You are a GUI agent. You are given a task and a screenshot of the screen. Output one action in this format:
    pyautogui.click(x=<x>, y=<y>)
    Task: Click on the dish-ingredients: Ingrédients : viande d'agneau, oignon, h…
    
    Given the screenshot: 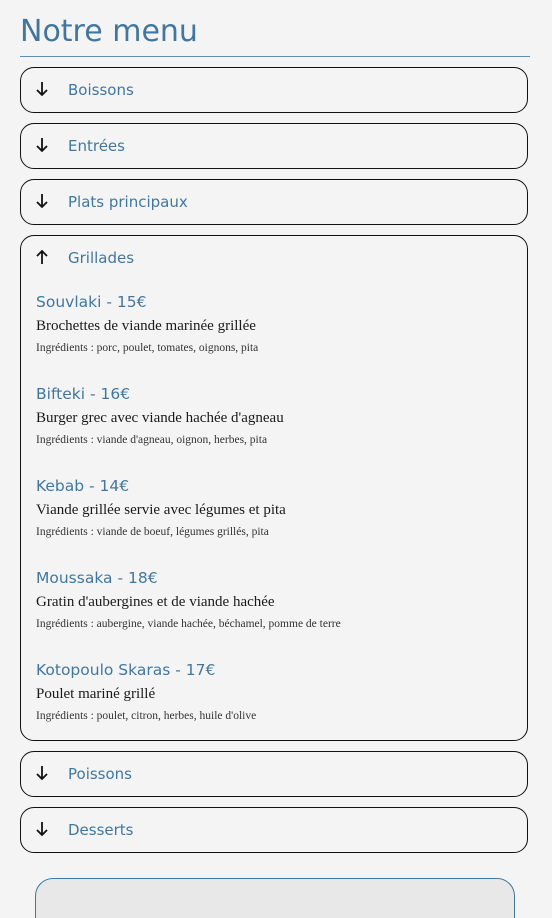 What is the action you would take?
    pyautogui.click(x=152, y=440)
    